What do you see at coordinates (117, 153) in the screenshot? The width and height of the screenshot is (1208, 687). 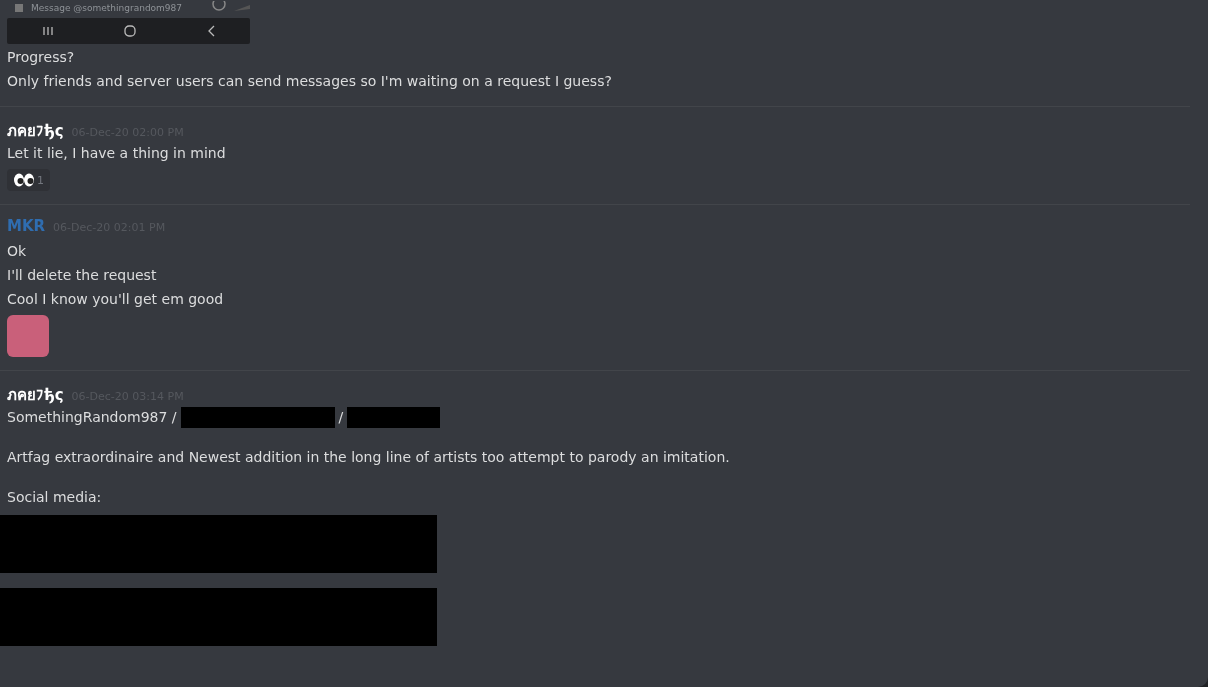 I see `message-text: Let it lie, I have a thing in mind` at bounding box center [117, 153].